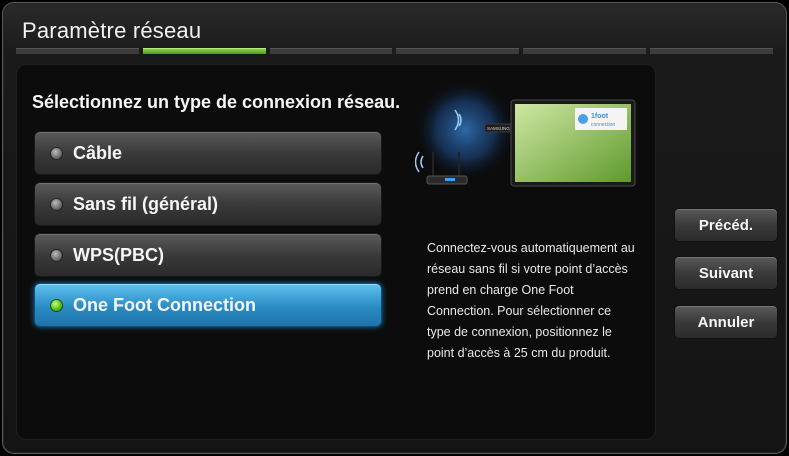 This screenshot has width=789, height=456. I want to click on one-foot-connection-illustration: SAMSUNG 1foot connection, so click(525, 134).